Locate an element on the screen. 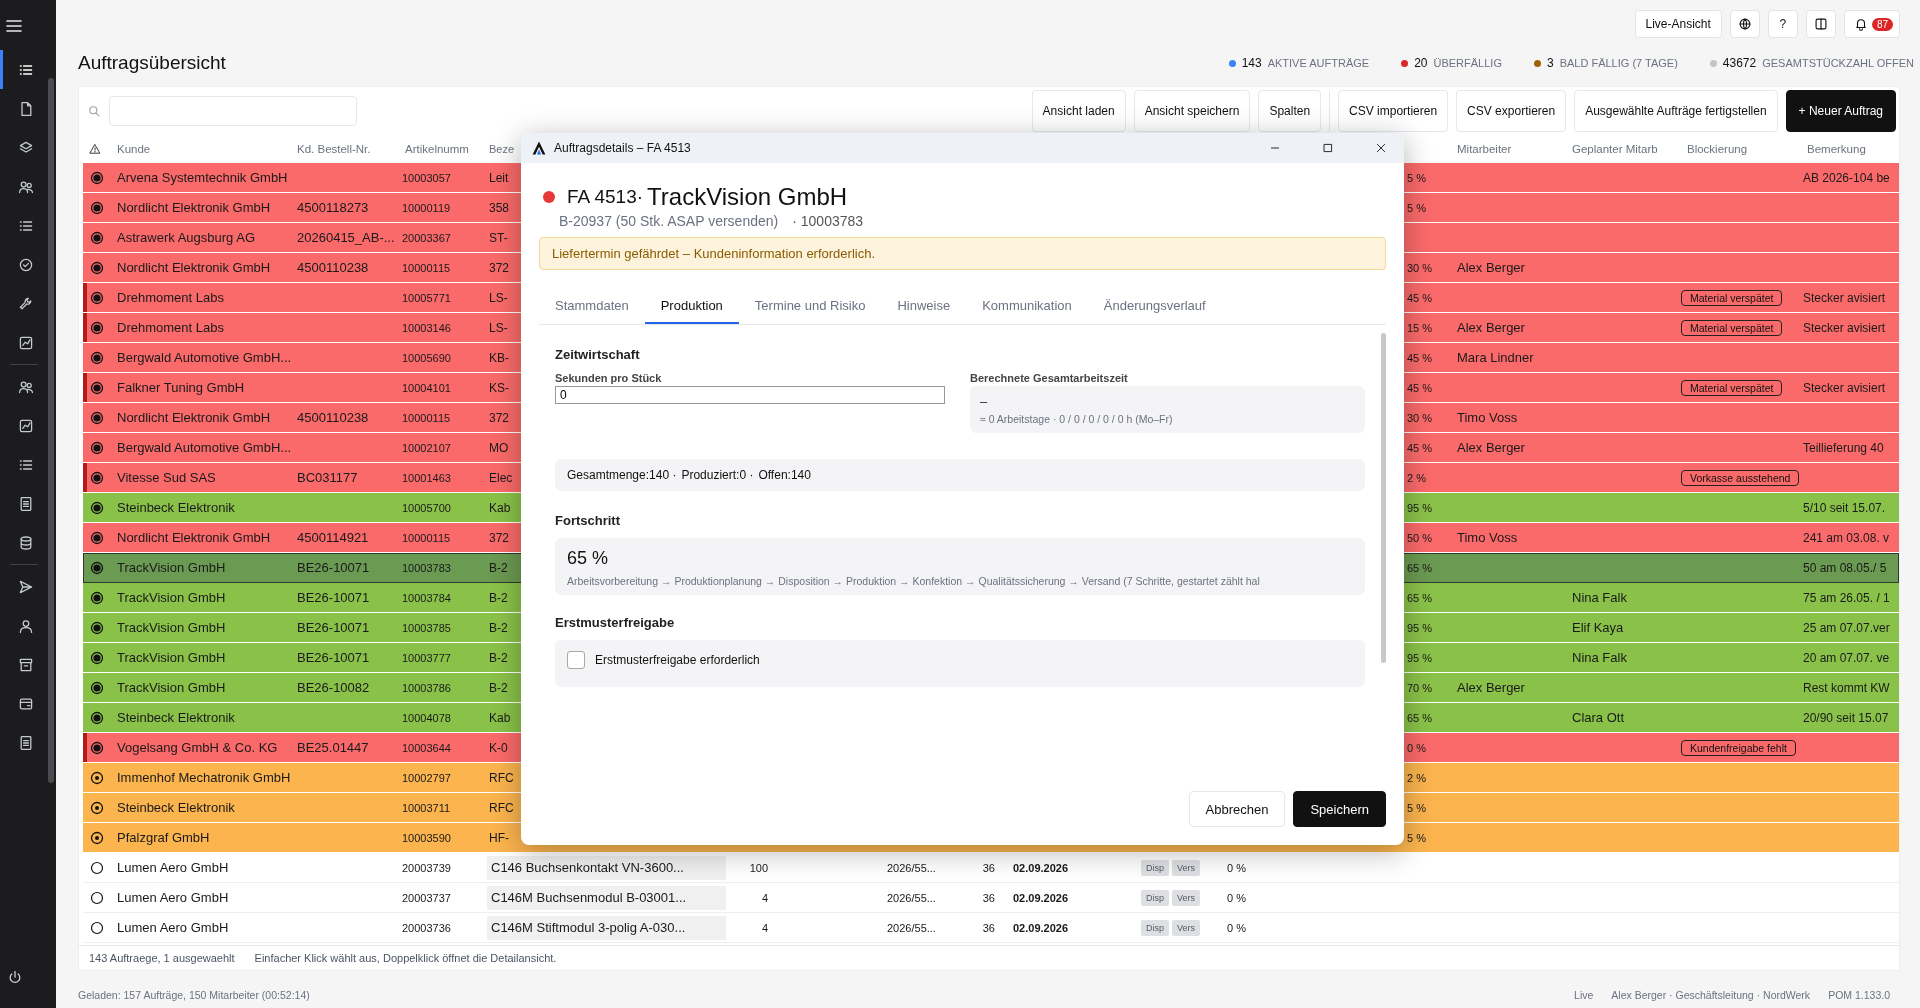 Image resolution: width=1920 pixels, height=1008 pixels. remark-cell-text: AB 2026-104 be is located at coordinates (1846, 177).